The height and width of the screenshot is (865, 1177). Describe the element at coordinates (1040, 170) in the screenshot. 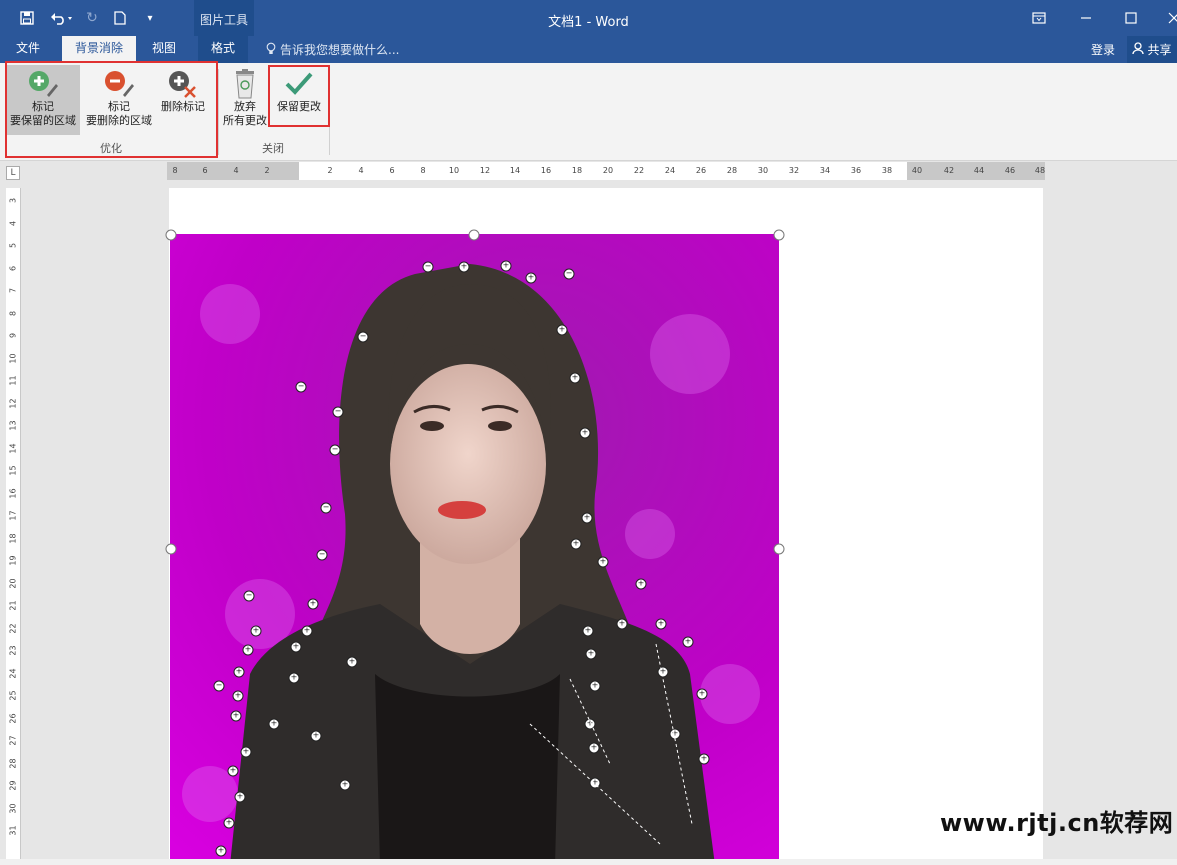

I see `ruler-tick: 48` at that location.